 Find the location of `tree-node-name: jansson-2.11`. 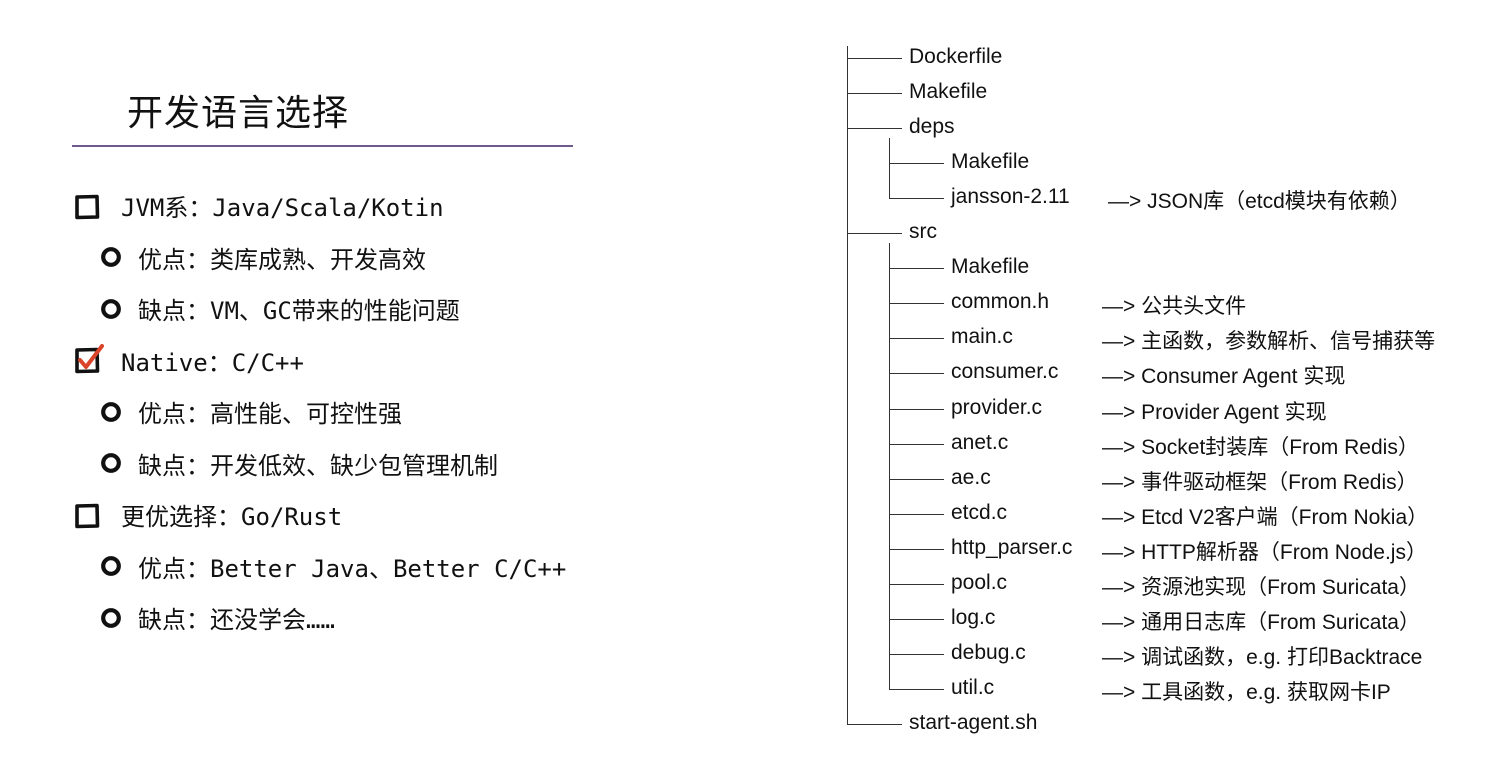

tree-node-name: jansson-2.11 is located at coordinates (1010, 197).